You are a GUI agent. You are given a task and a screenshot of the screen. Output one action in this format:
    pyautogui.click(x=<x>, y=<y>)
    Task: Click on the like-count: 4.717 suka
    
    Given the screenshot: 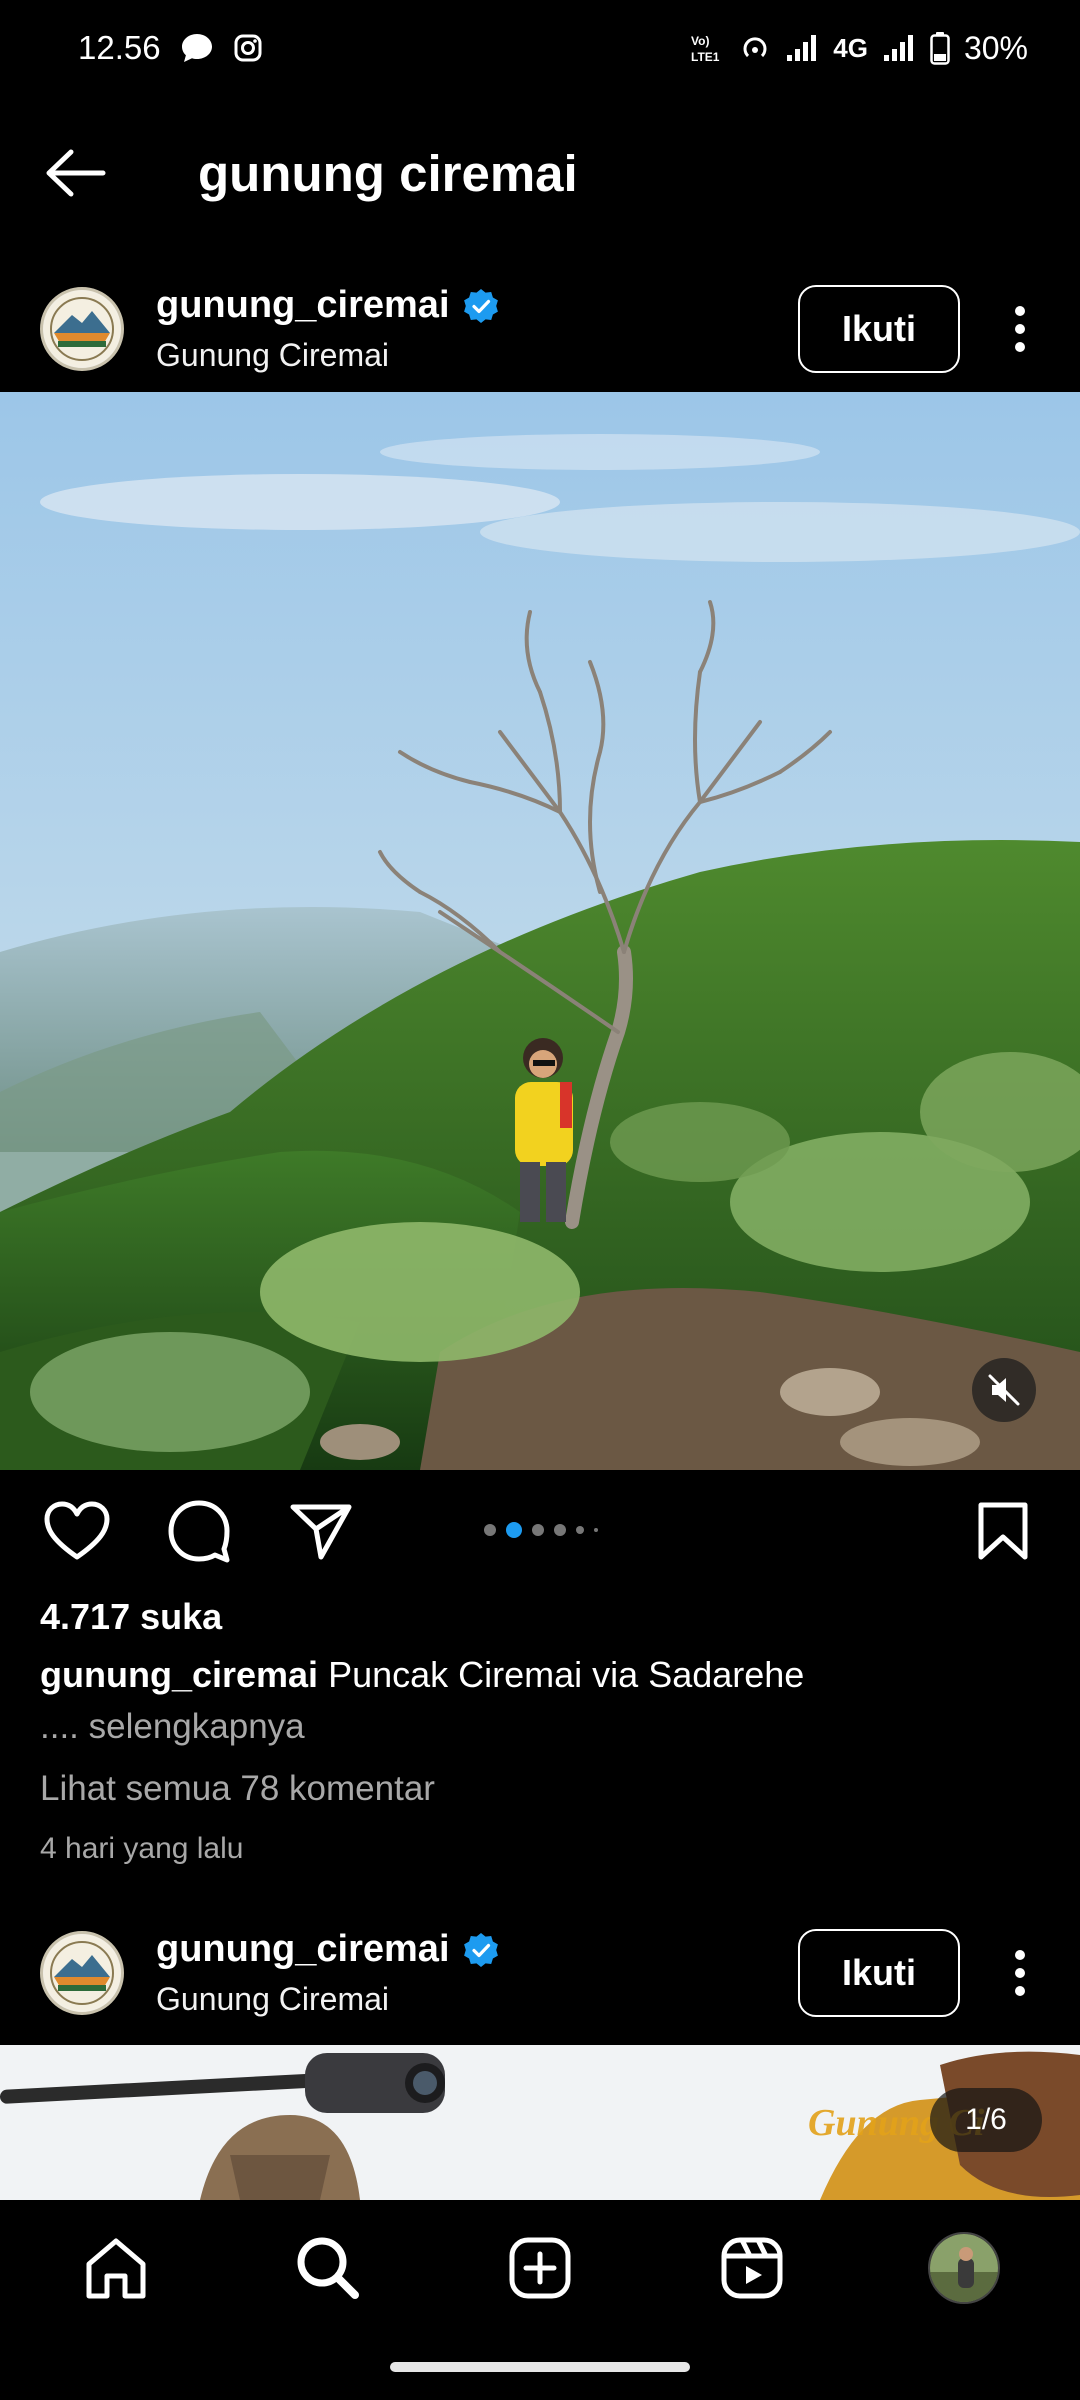 What is the action you would take?
    pyautogui.click(x=131, y=1617)
    